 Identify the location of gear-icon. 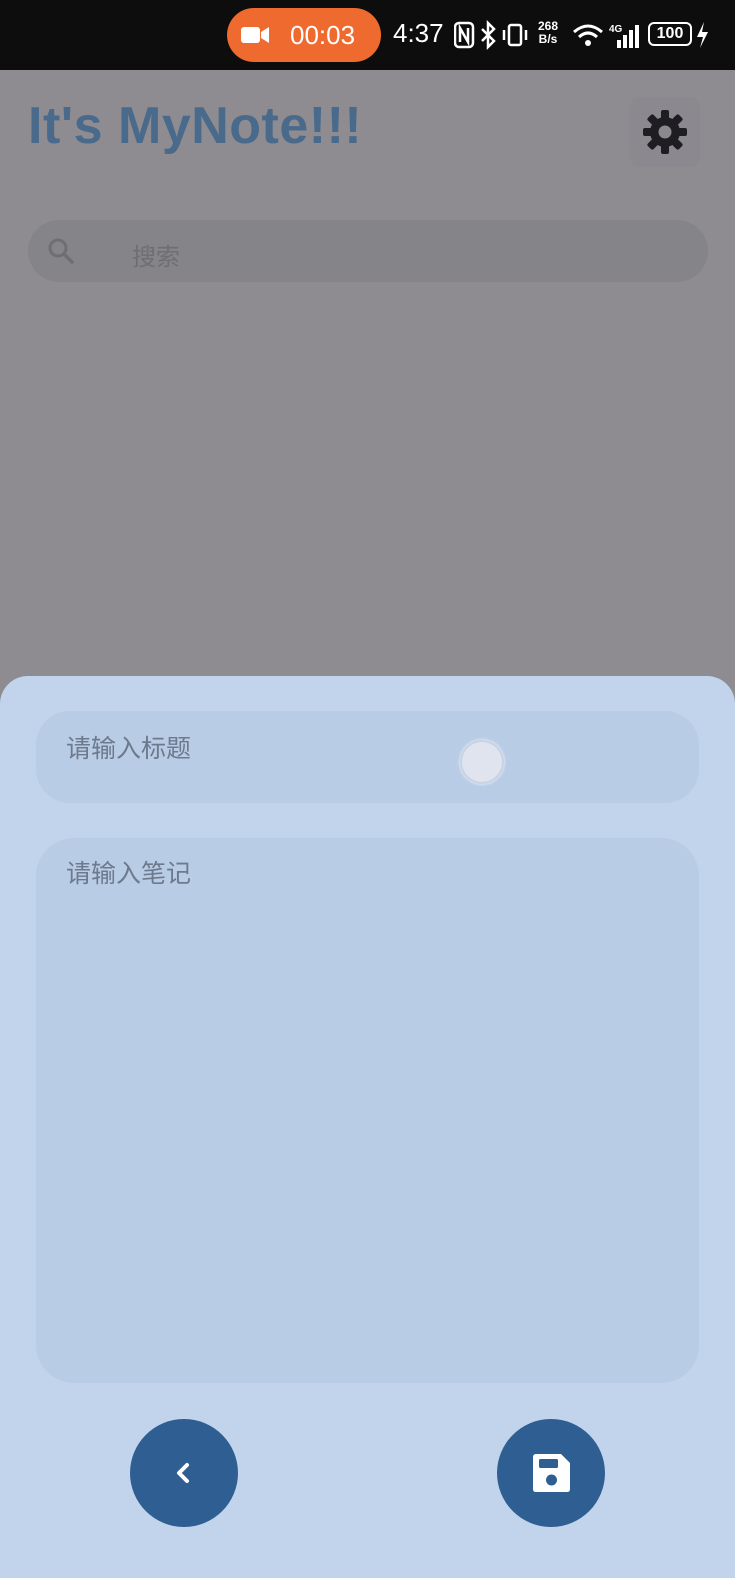
(665, 132).